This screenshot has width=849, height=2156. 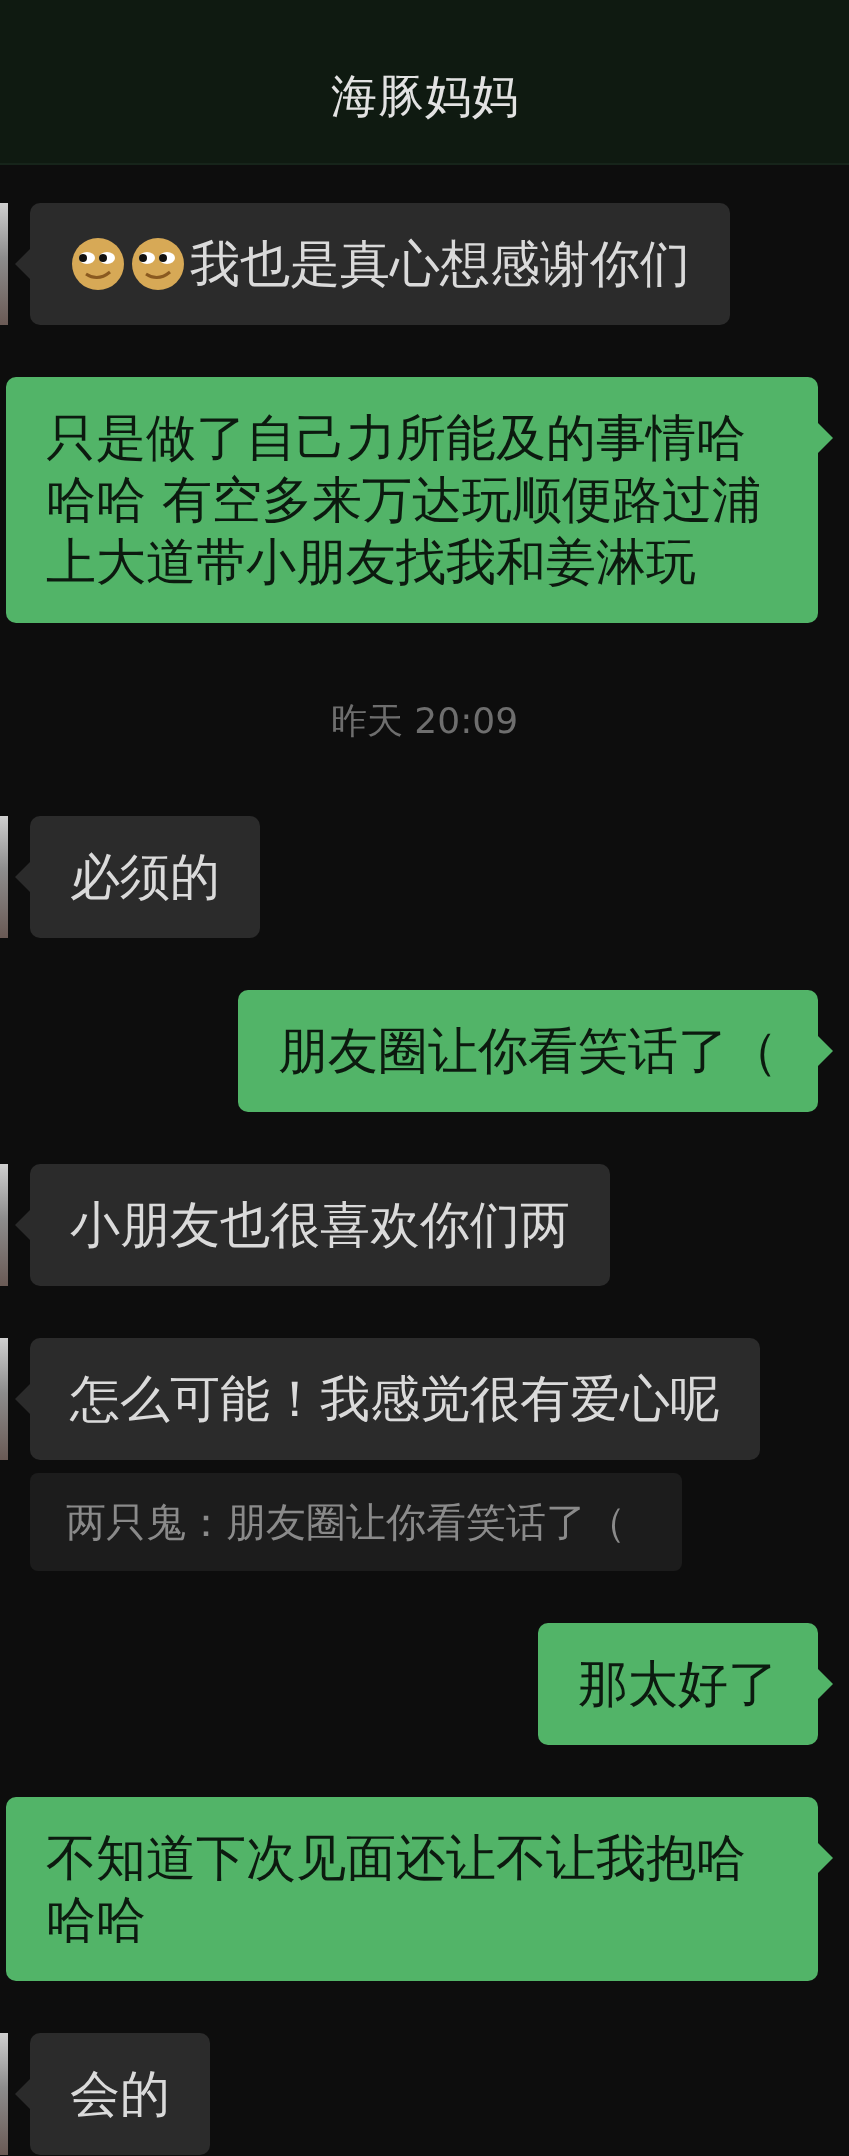 What do you see at coordinates (528, 1051) in the screenshot?
I see `sent-message-bubble: 朋友圈让你看笑话了（` at bounding box center [528, 1051].